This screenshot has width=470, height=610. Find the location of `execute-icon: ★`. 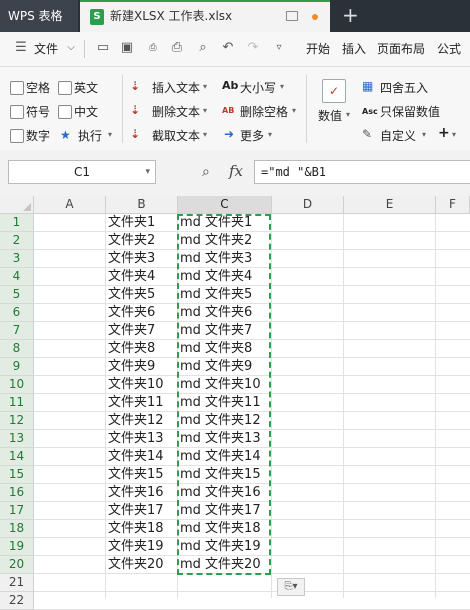

execute-icon: ★ is located at coordinates (65, 135).